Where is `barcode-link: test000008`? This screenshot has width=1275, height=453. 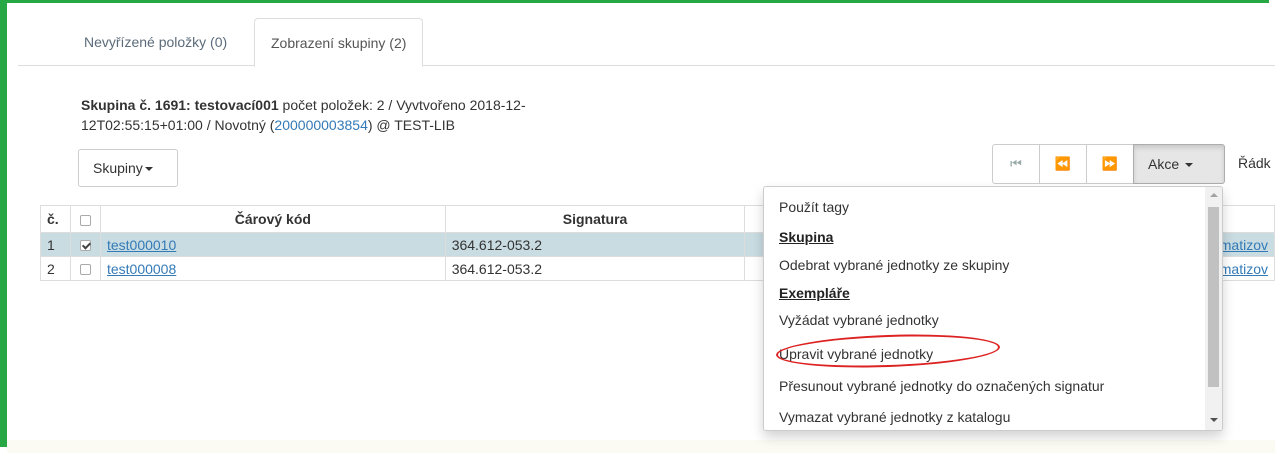 barcode-link: test000008 is located at coordinates (141, 269).